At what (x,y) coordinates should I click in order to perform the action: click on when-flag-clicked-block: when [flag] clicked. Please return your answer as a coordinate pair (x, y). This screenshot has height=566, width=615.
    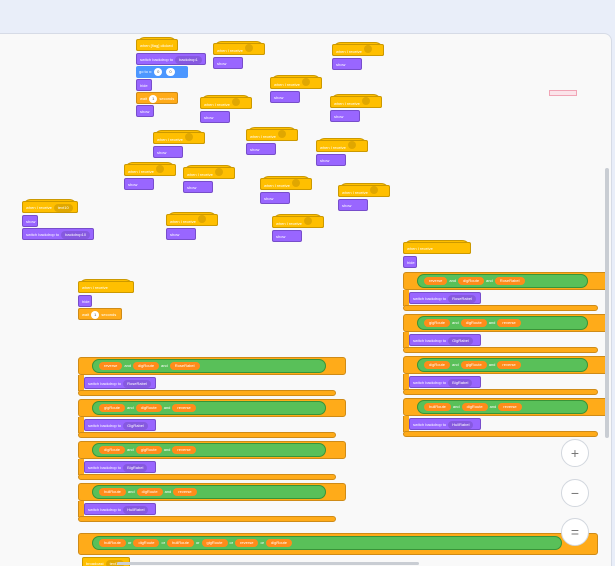
    Looking at the image, I should click on (157, 45).